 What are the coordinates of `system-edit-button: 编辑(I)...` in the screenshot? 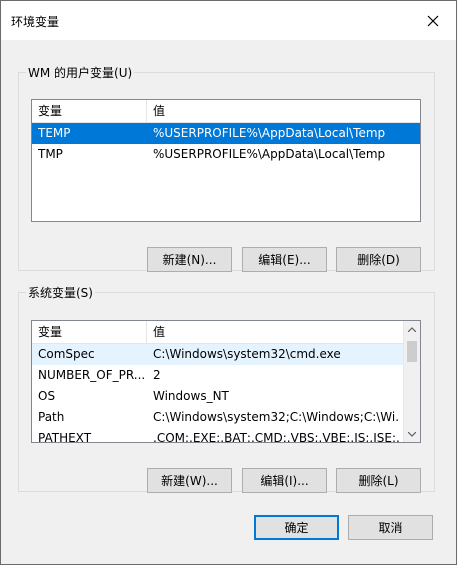 It's located at (284, 480).